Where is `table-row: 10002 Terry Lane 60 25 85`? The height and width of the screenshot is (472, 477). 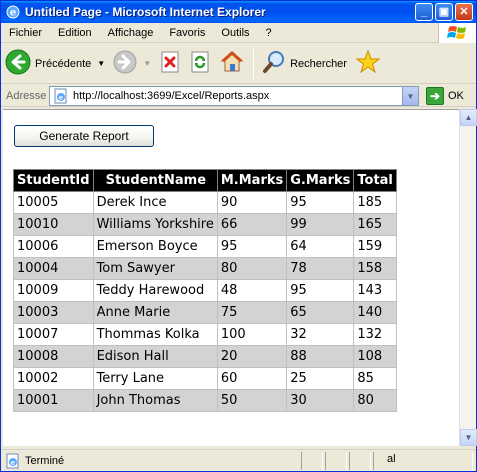
table-row: 10002 Terry Lane 60 25 85 is located at coordinates (205, 378).